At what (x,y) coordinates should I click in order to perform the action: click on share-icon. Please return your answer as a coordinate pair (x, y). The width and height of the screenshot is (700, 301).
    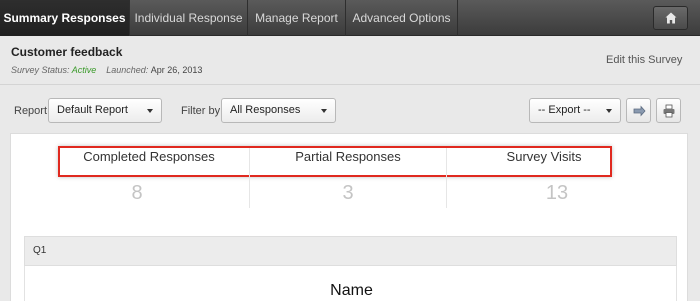
    Looking at the image, I should click on (639, 111).